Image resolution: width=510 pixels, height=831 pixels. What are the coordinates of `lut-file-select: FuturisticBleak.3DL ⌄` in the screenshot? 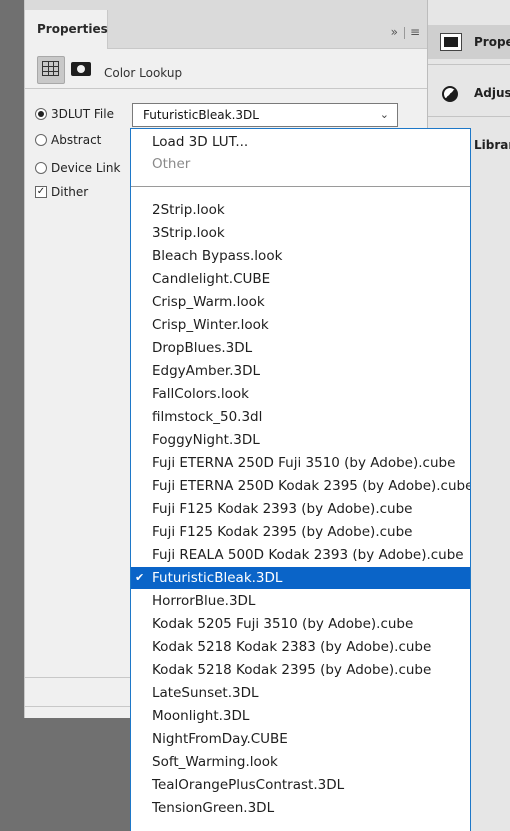 It's located at (265, 115).